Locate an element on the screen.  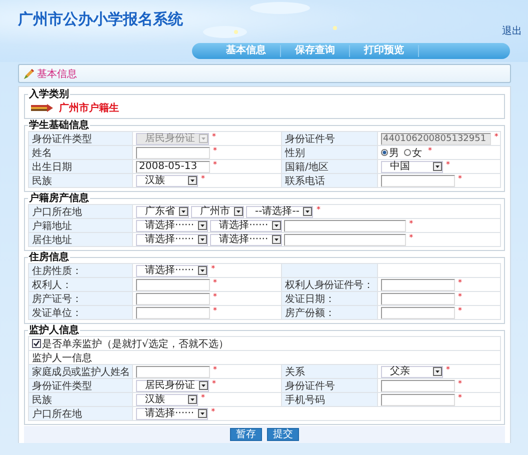
subsection-label: 监护人一信息 is located at coordinates (264, 357).